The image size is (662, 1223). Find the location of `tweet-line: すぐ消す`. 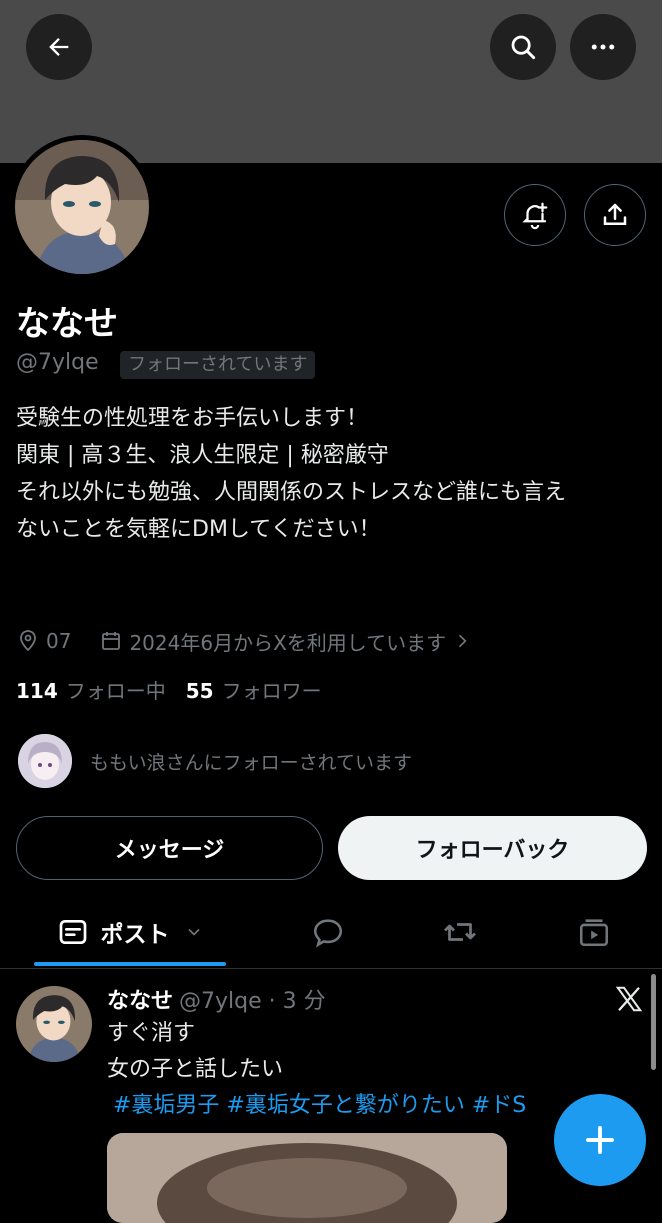

tweet-line: すぐ消す is located at coordinates (151, 1033).